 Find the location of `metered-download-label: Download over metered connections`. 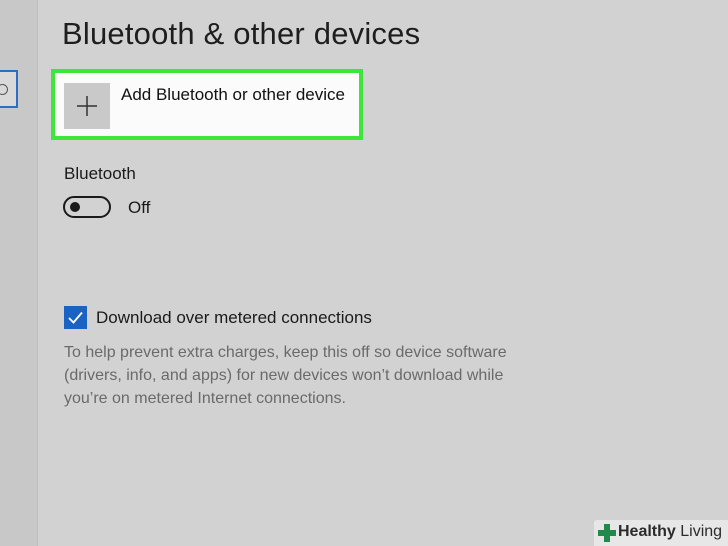

metered-download-label: Download over metered connections is located at coordinates (234, 317).